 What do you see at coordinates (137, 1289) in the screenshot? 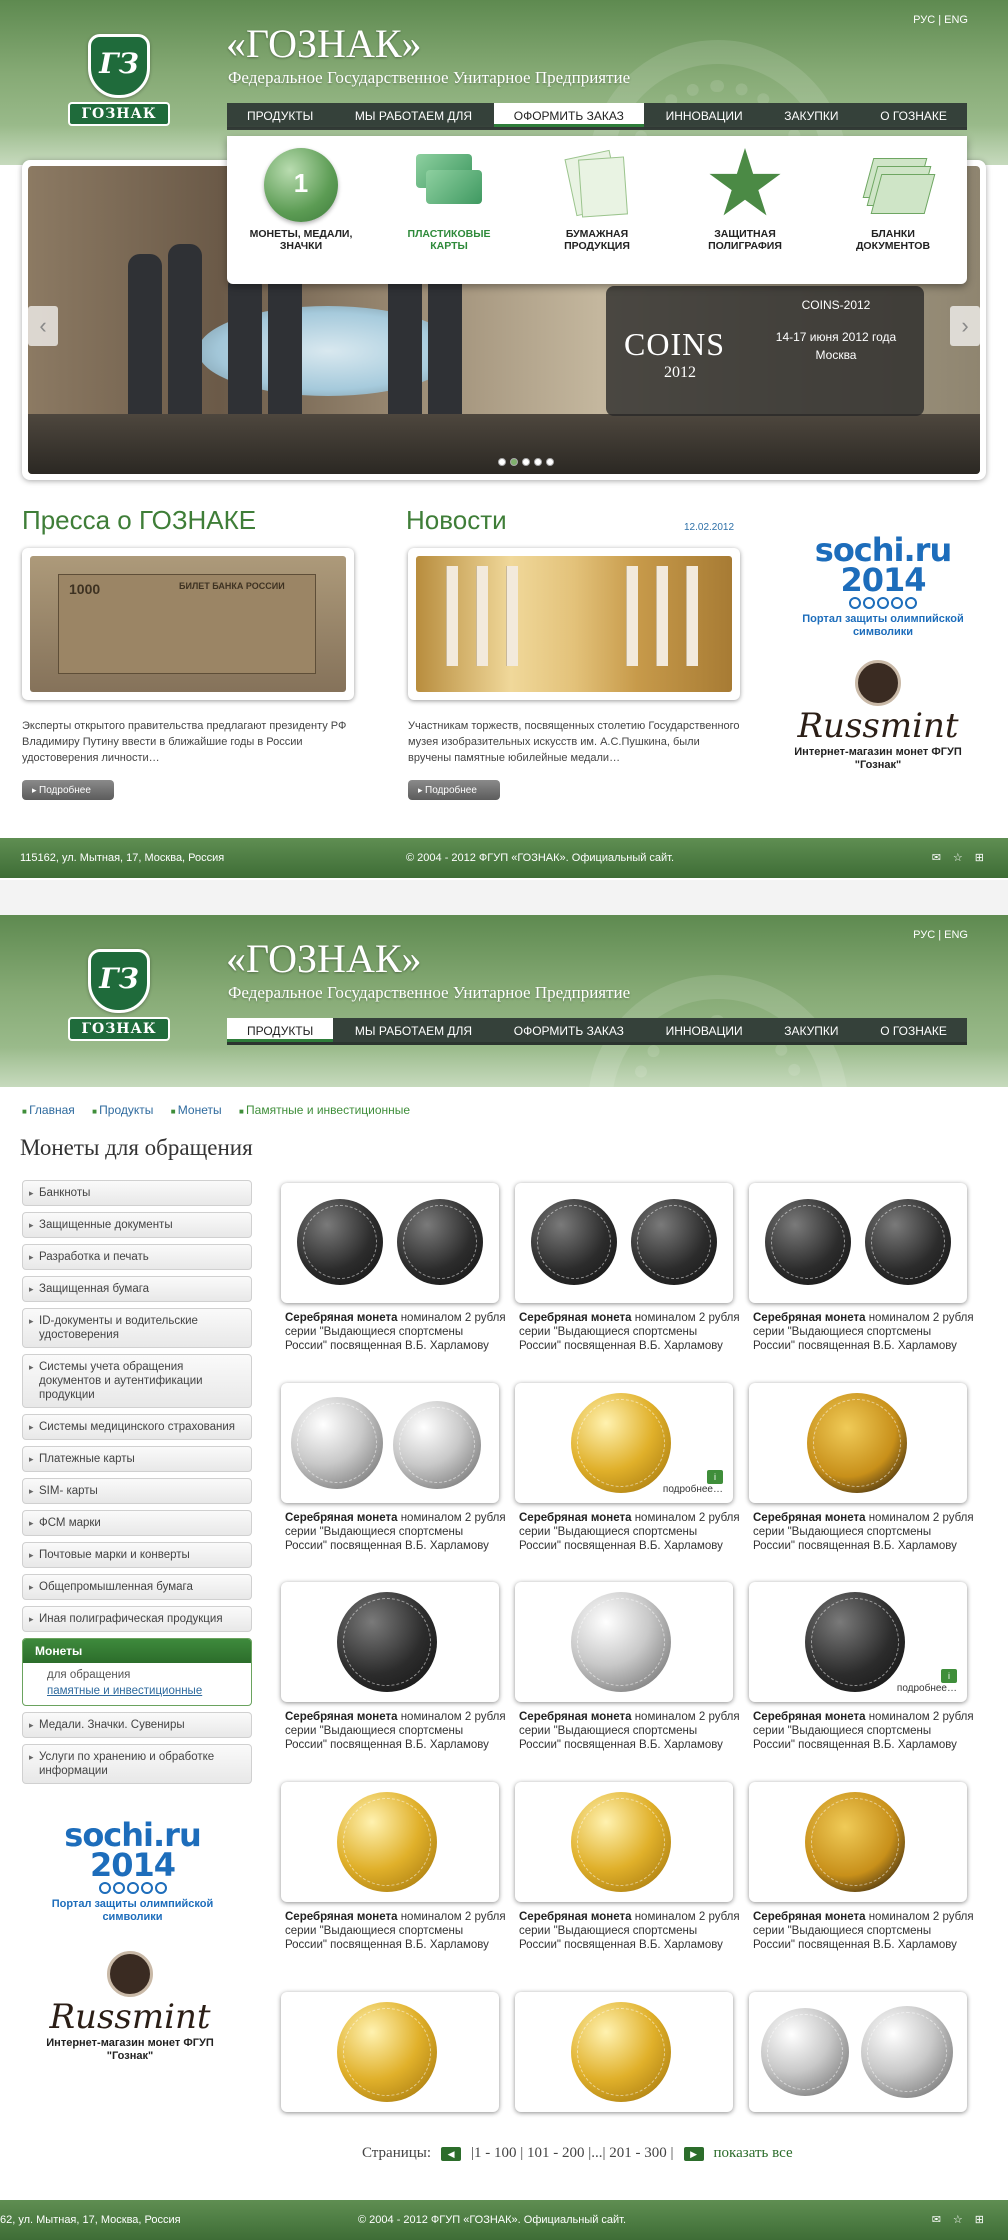
I see `sidebar-item-security-paper: Защищенная бумага` at bounding box center [137, 1289].